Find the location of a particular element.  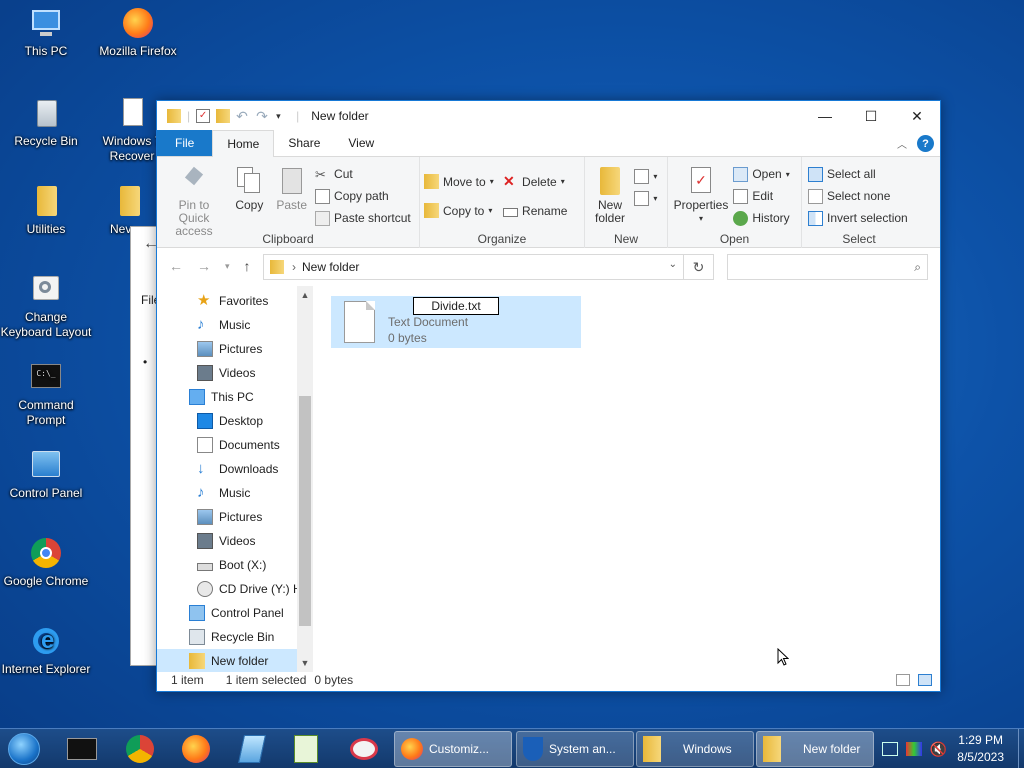

desktop-icon-utilities: Utilities is located at coordinates (46, 210).